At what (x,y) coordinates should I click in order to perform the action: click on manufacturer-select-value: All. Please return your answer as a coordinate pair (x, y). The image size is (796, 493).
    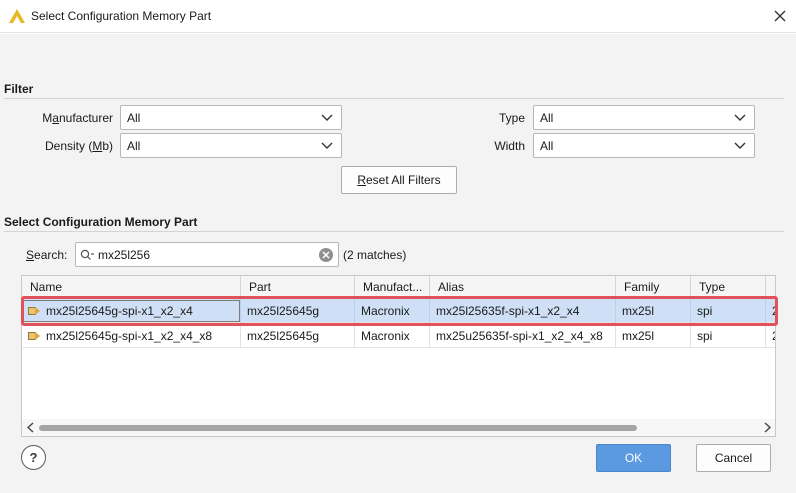
    Looking at the image, I should click on (134, 118).